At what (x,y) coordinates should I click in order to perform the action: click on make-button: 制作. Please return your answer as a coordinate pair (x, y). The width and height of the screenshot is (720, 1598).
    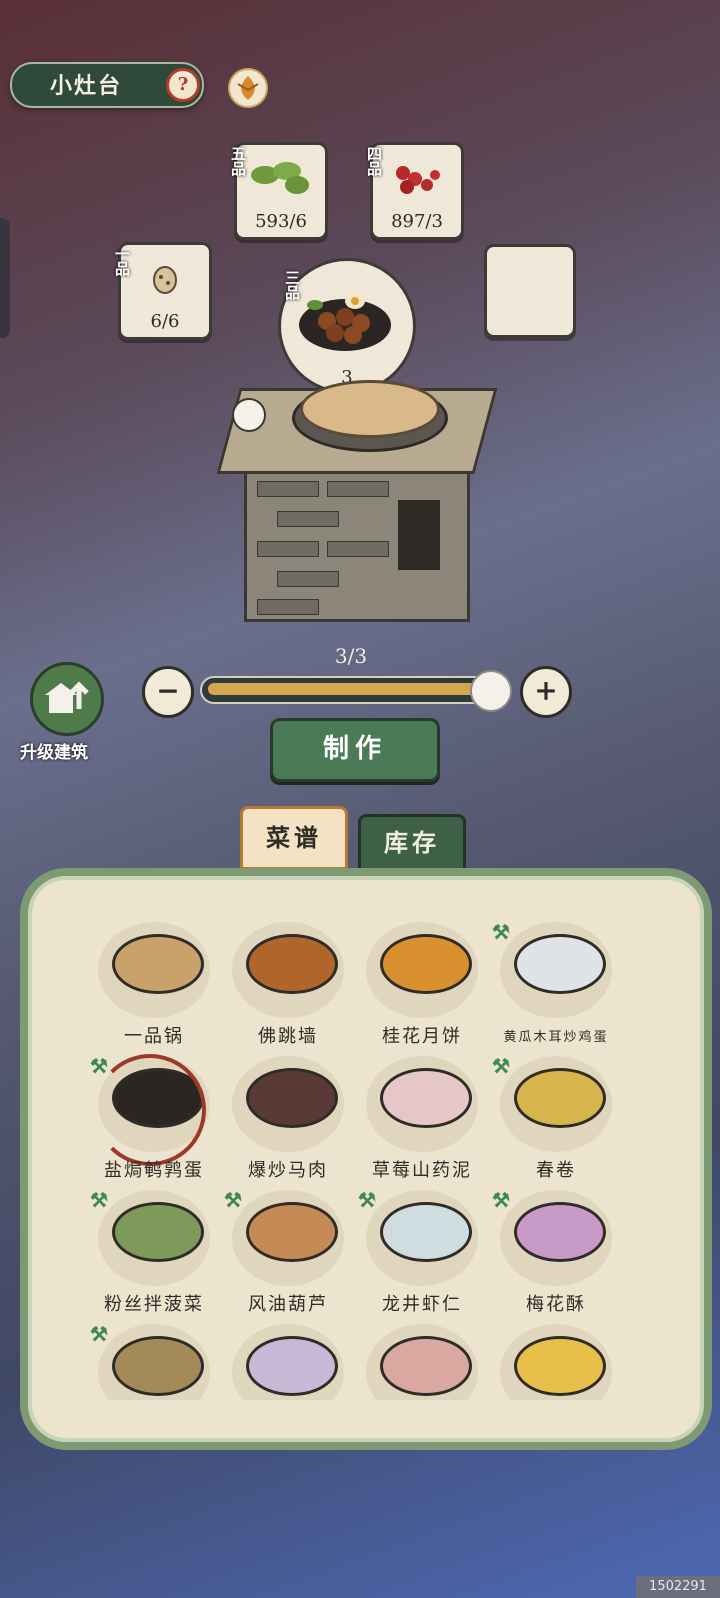
    Looking at the image, I should click on (355, 750).